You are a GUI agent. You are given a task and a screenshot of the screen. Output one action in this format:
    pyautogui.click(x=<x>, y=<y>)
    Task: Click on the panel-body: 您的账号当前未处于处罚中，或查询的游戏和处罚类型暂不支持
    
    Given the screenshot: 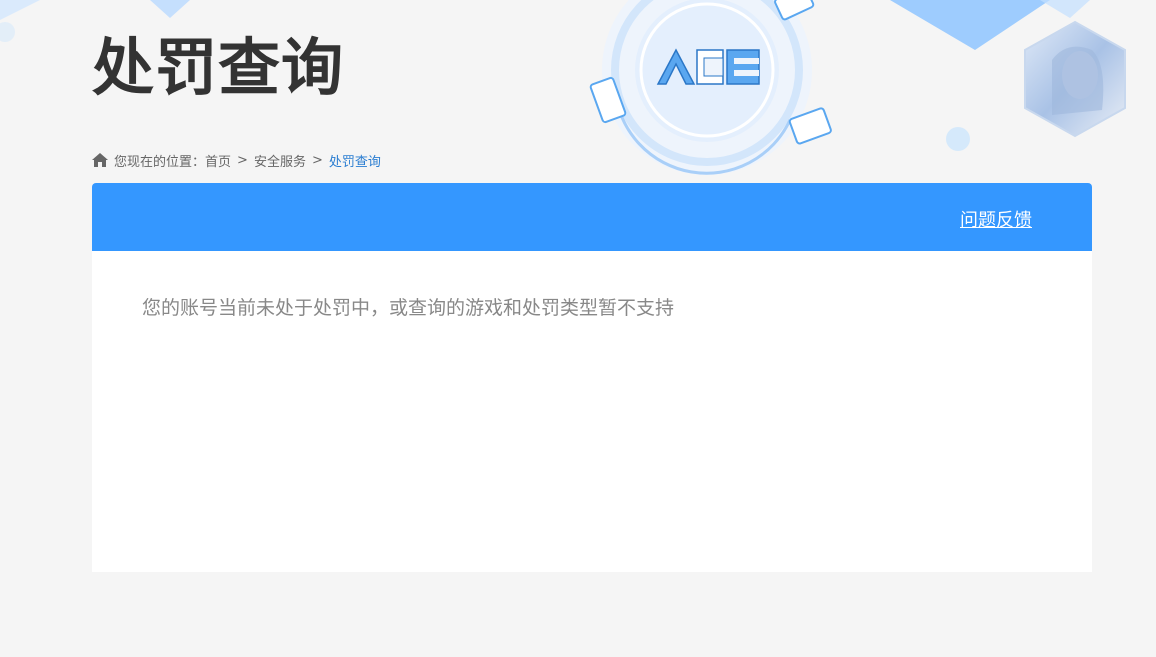 What is the action you would take?
    pyautogui.click(x=592, y=306)
    